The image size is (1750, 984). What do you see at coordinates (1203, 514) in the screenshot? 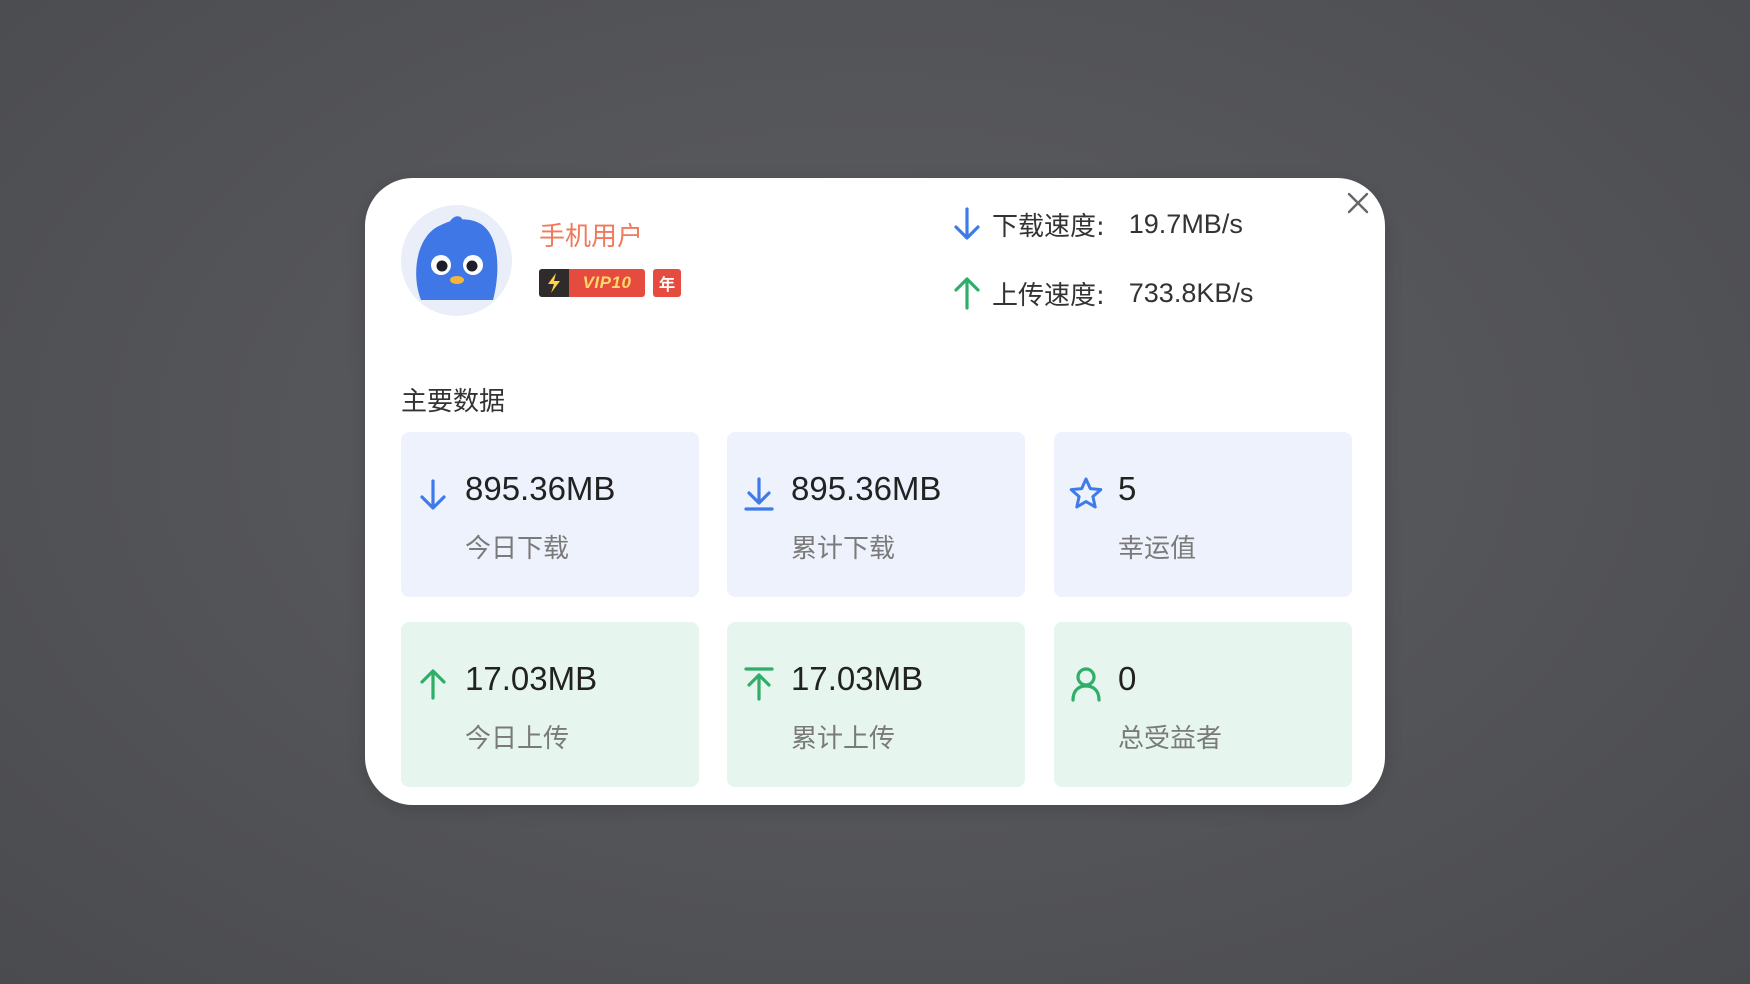
I see `stat-luck-value: 5 幸运值` at bounding box center [1203, 514].